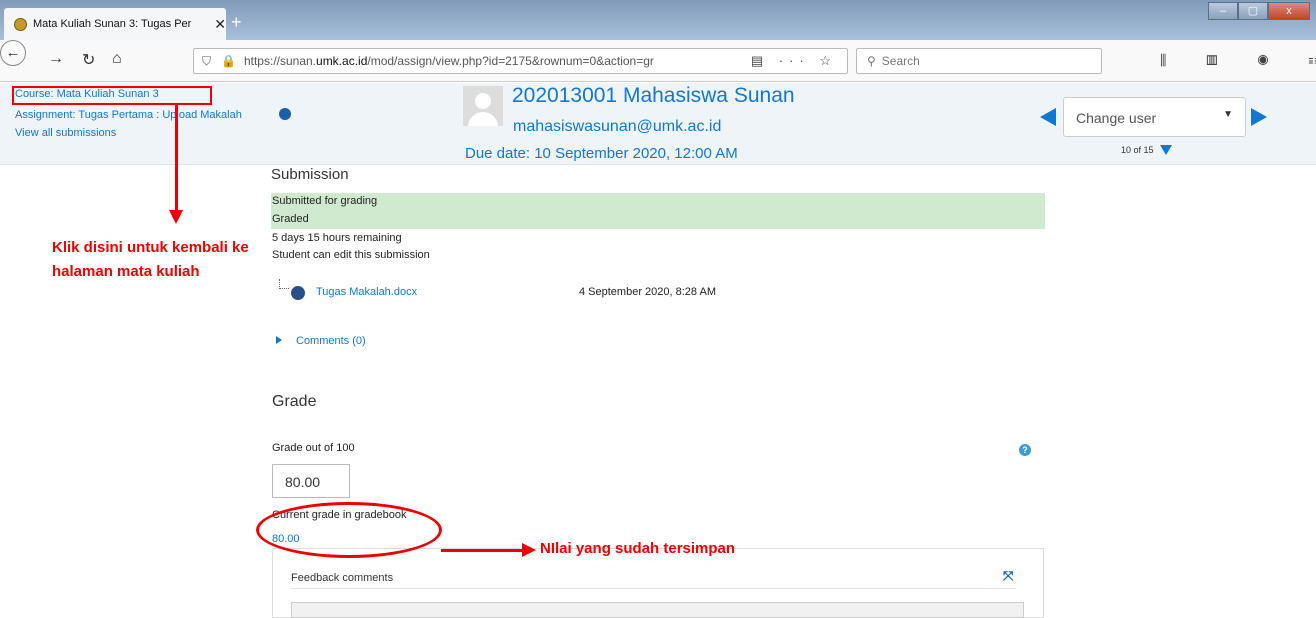  What do you see at coordinates (313, 448) in the screenshot?
I see `grade-out-of-label: Grade out of 100` at bounding box center [313, 448].